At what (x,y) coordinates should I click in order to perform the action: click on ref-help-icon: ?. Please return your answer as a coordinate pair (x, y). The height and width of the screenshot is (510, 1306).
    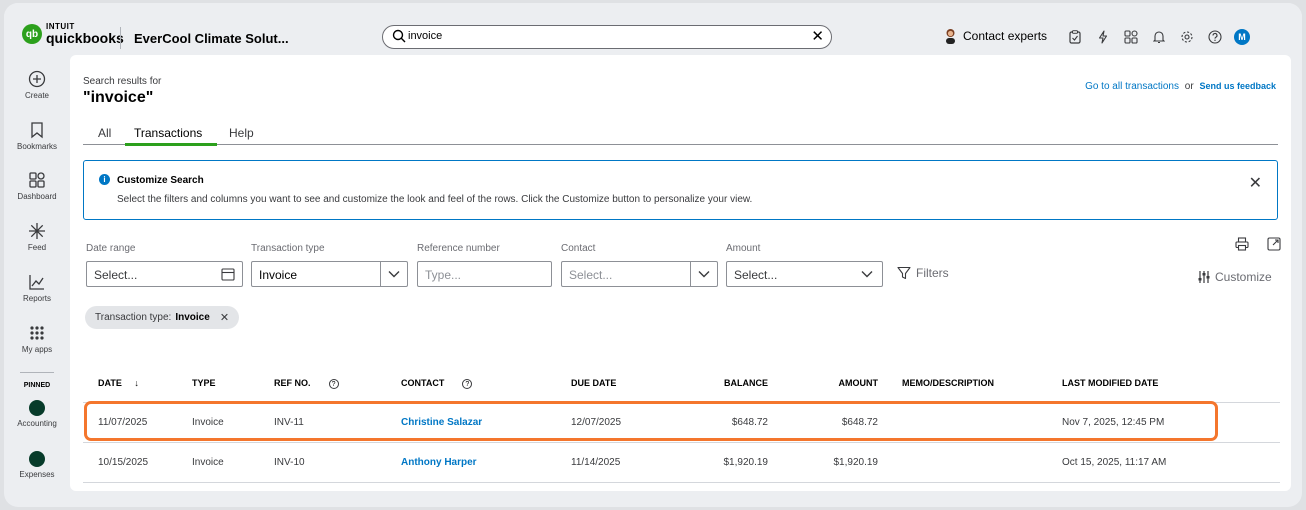
    Looking at the image, I should click on (333, 383).